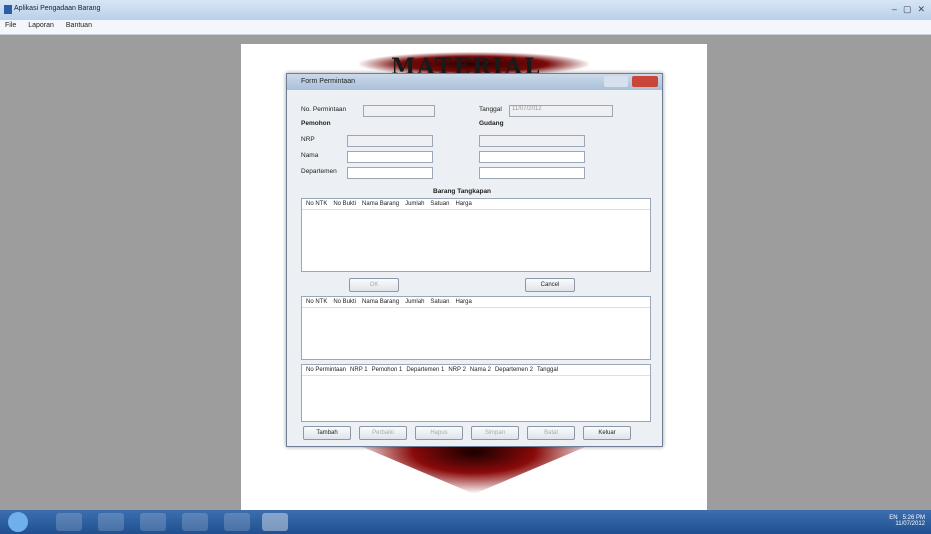  I want to click on col-nrp-1: NRP 1, so click(359, 370).